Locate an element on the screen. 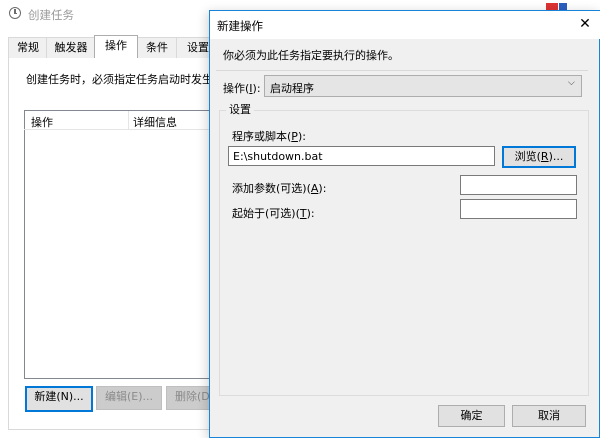 This screenshot has height=438, width=600. start-in-input is located at coordinates (518, 209).